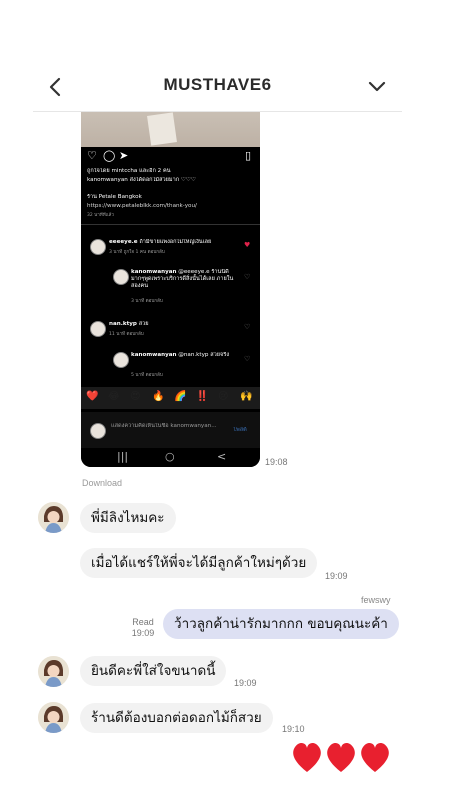  Describe the element at coordinates (126, 334) in the screenshot. I see `comment-meta: 11 นาที ตอบกลับ` at that location.